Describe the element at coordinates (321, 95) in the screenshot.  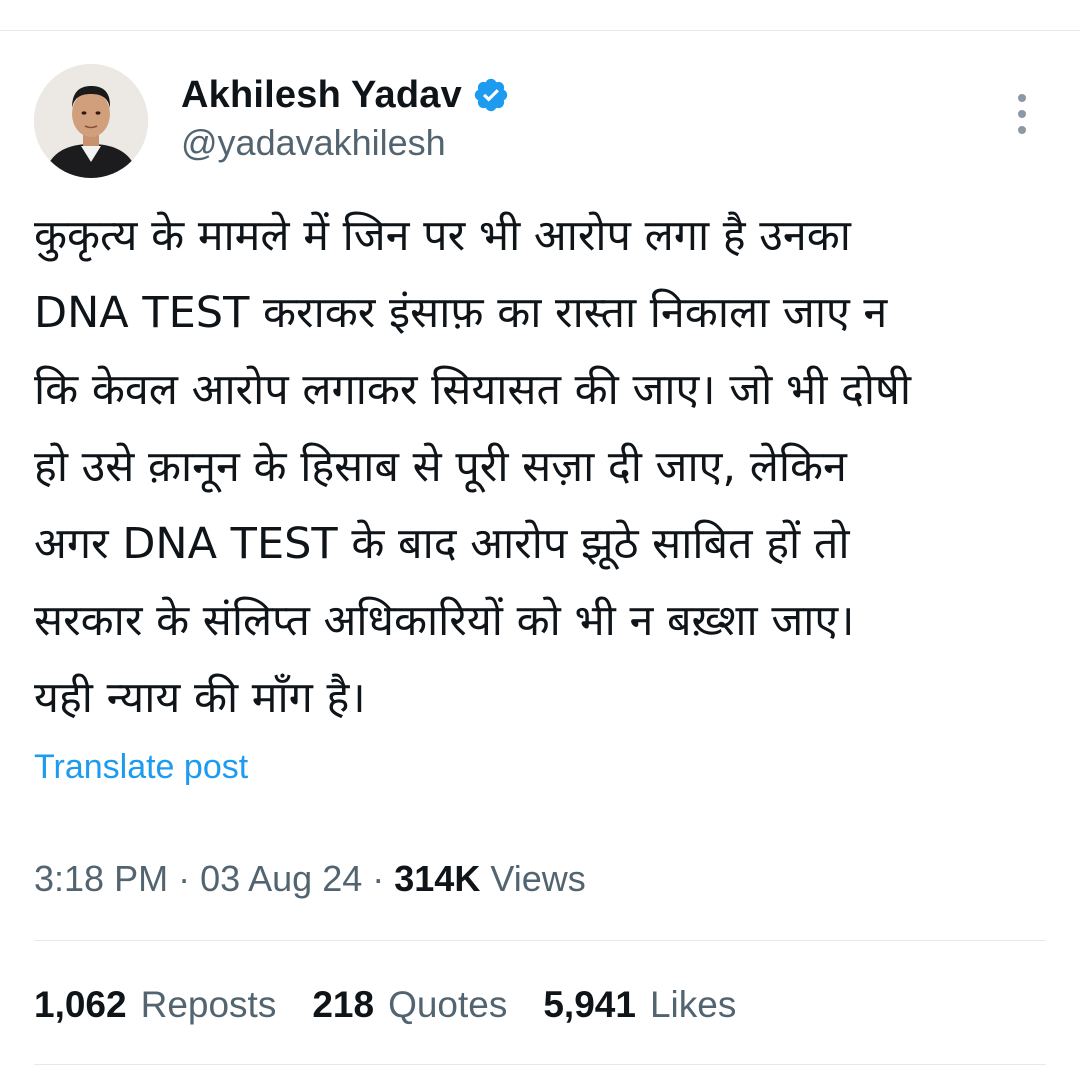
I see `display-name: Akhilesh Yadav` at that location.